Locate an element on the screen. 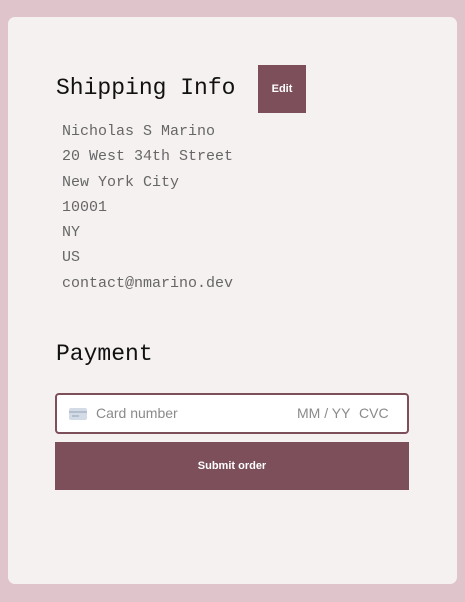 The image size is (465, 602). shipping-info-heading: Shipping Info is located at coordinates (146, 88).